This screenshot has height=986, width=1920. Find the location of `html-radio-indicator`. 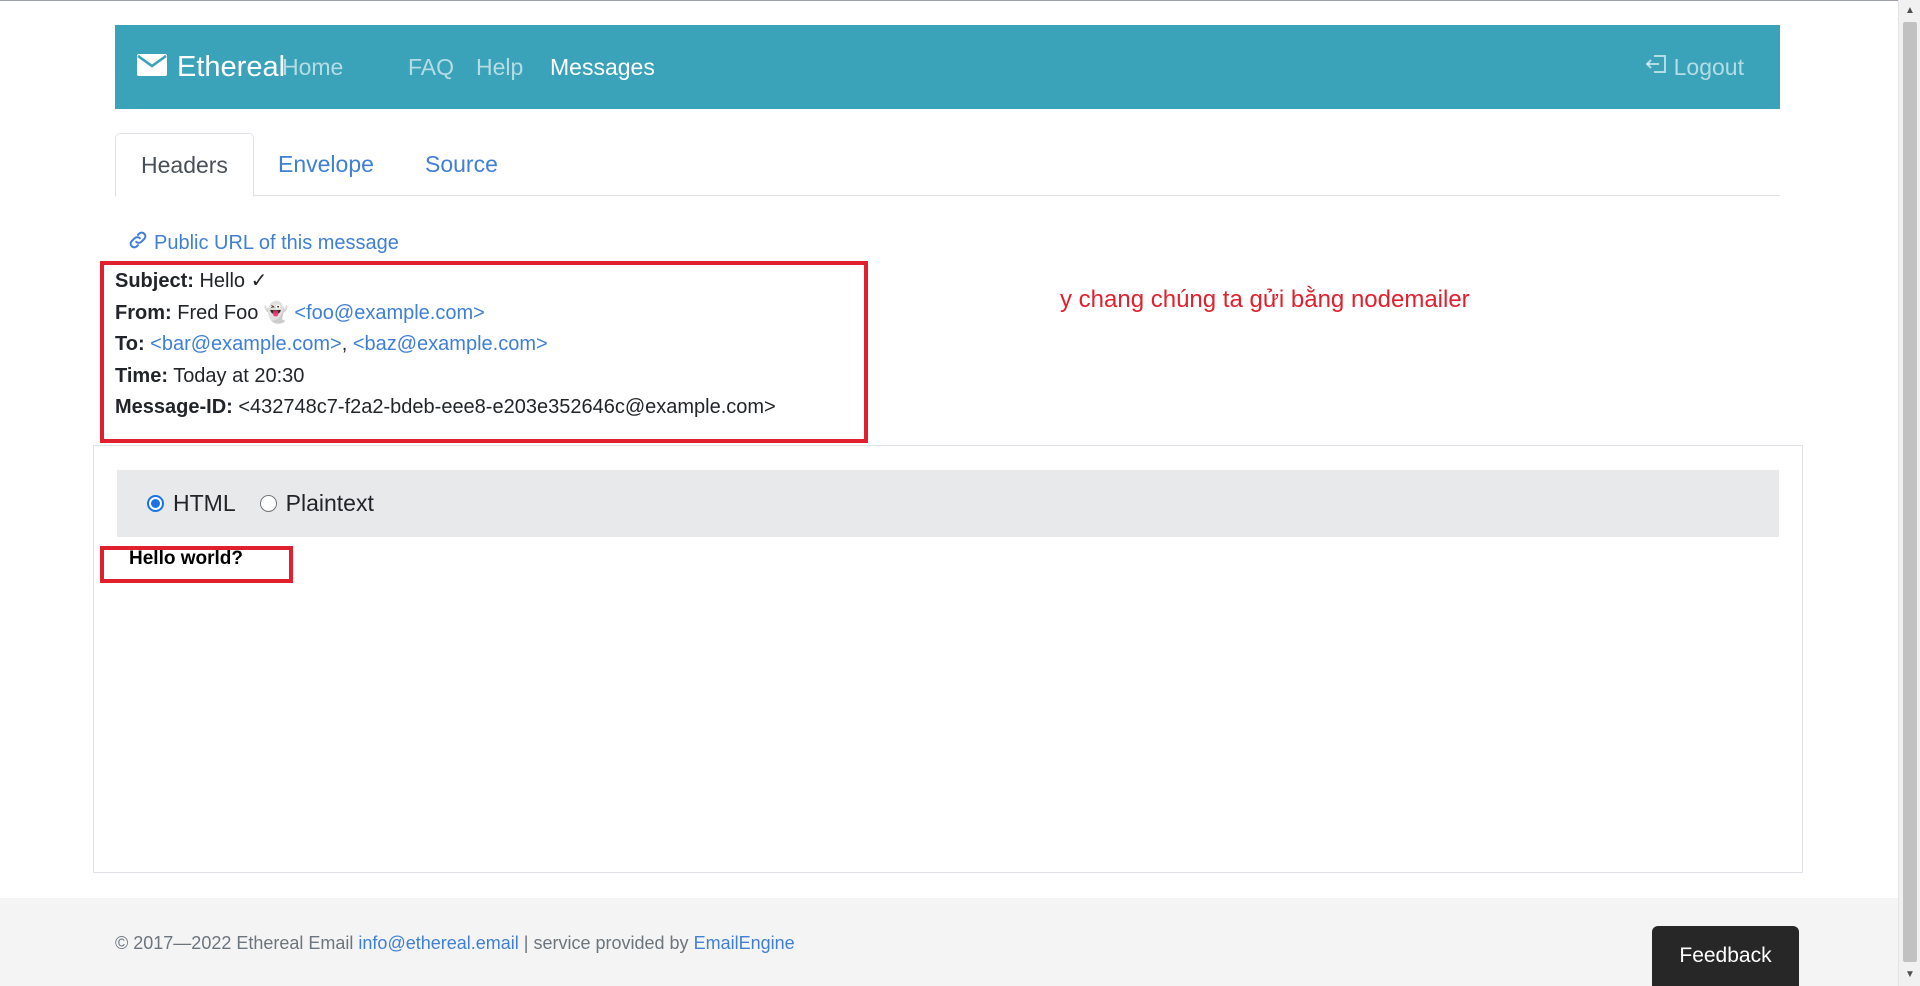

html-radio-indicator is located at coordinates (155, 503).